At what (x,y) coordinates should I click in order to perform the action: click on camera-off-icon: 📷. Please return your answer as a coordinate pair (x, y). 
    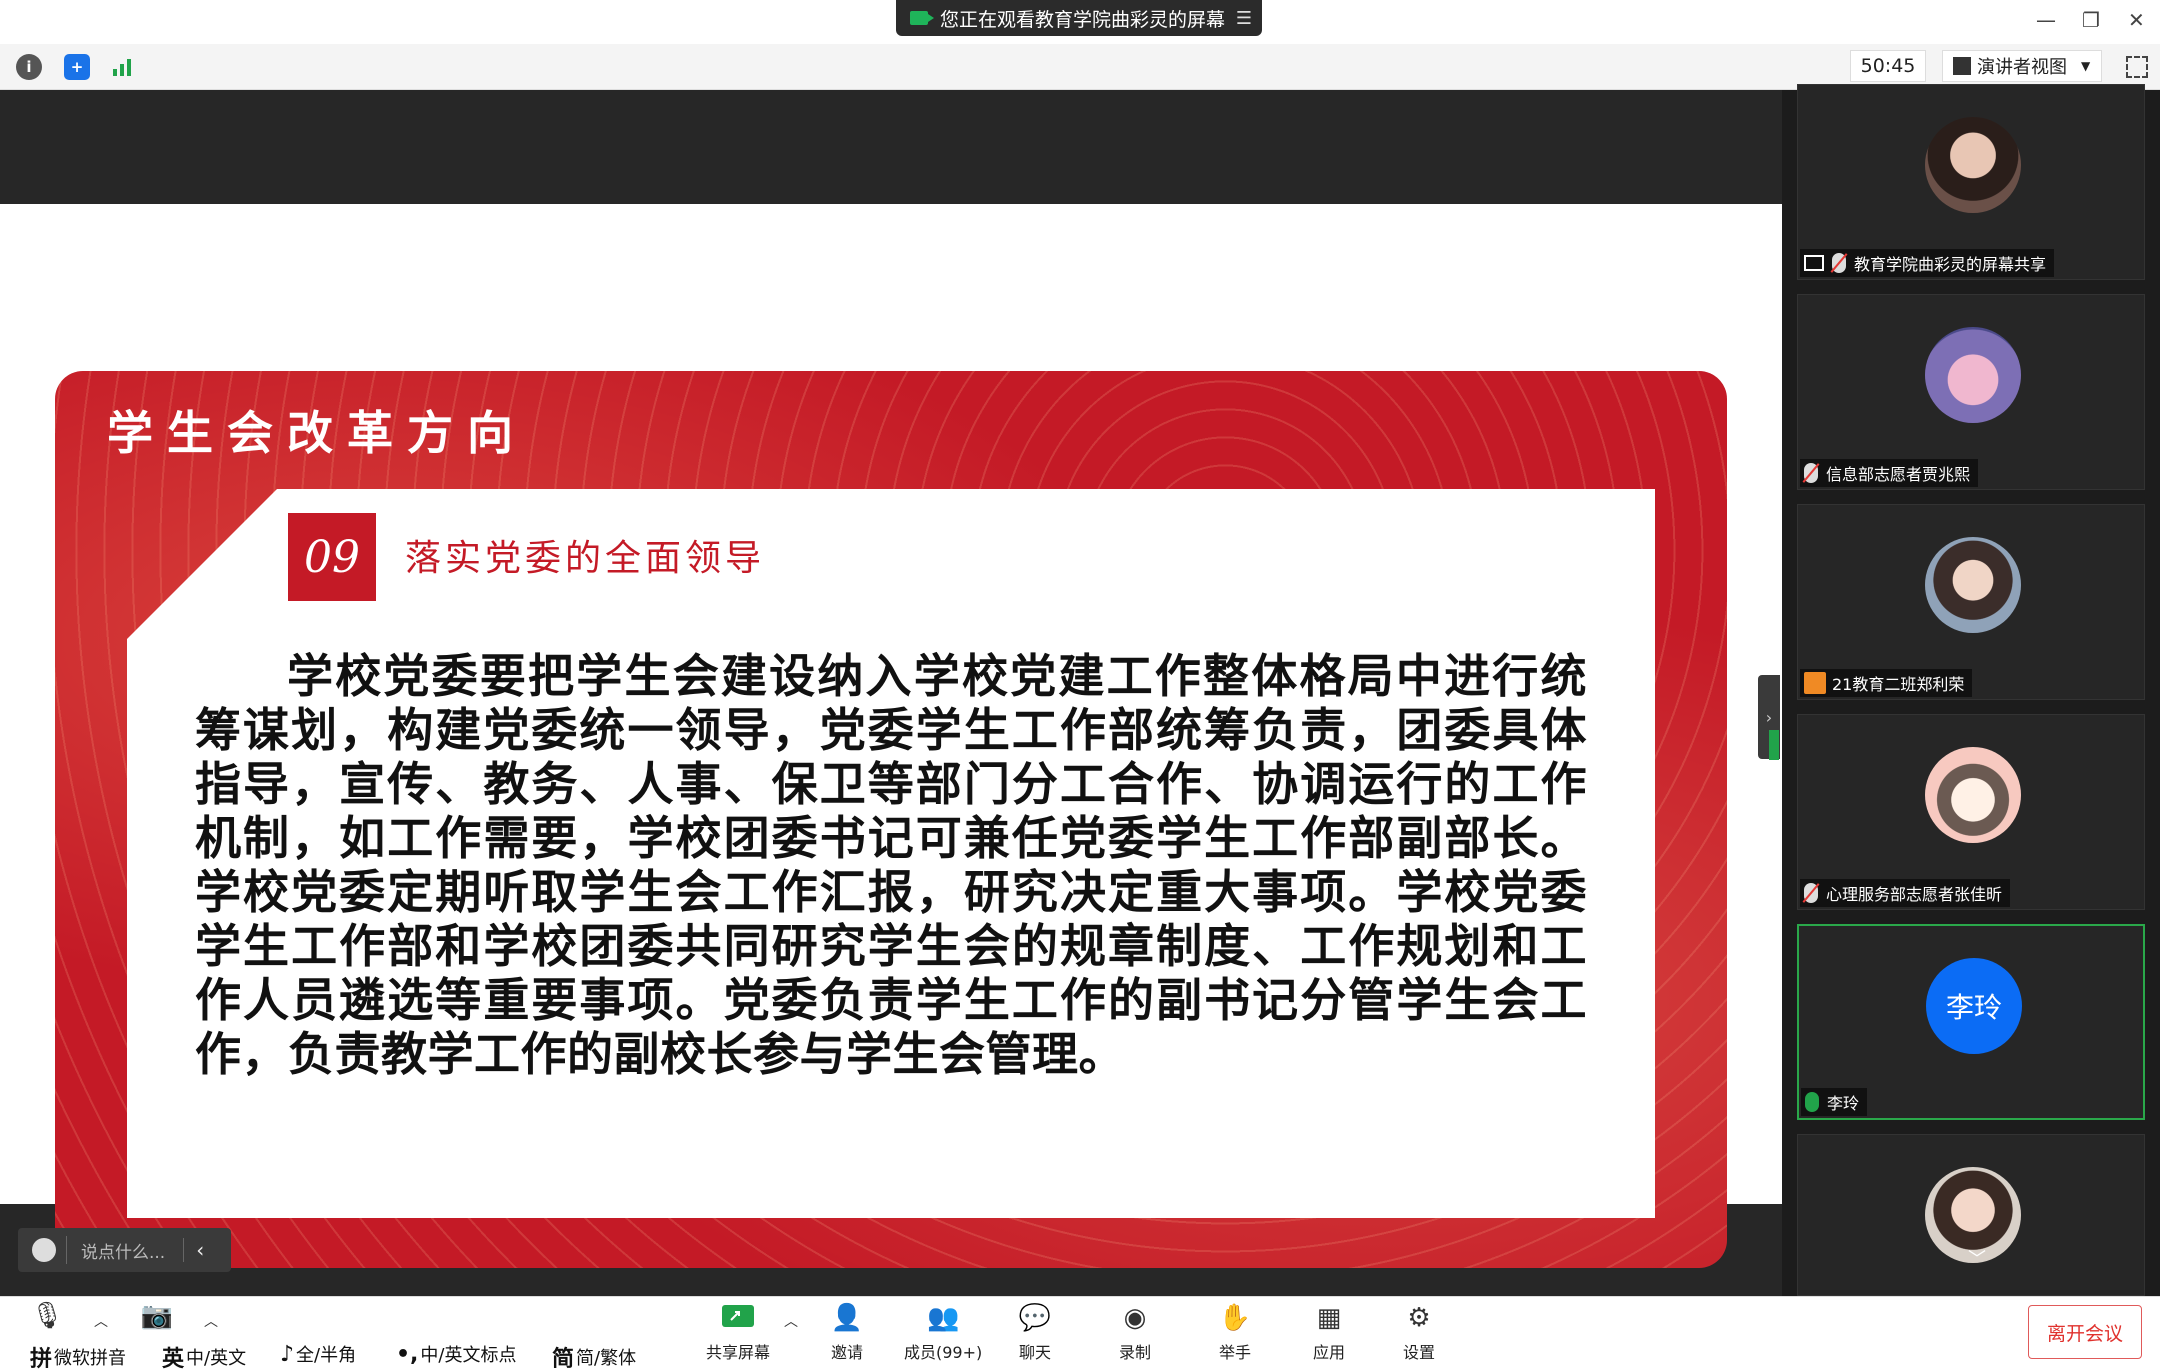
    Looking at the image, I should click on (157, 1316).